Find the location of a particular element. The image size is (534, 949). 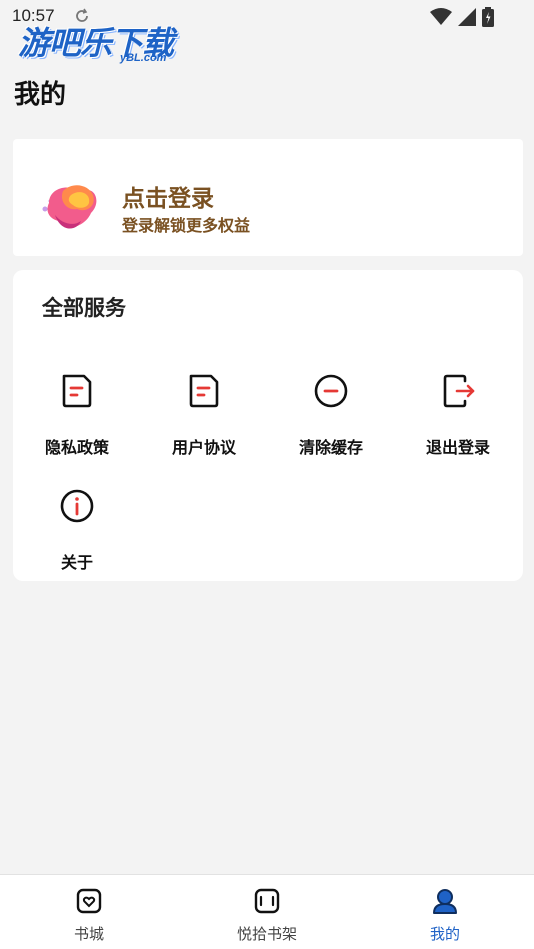

service-label: 用户协议 is located at coordinates (203, 447).